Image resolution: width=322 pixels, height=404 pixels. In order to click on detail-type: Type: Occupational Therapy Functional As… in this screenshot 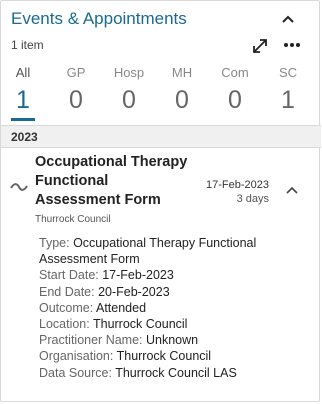, I will do `click(159, 251)`.